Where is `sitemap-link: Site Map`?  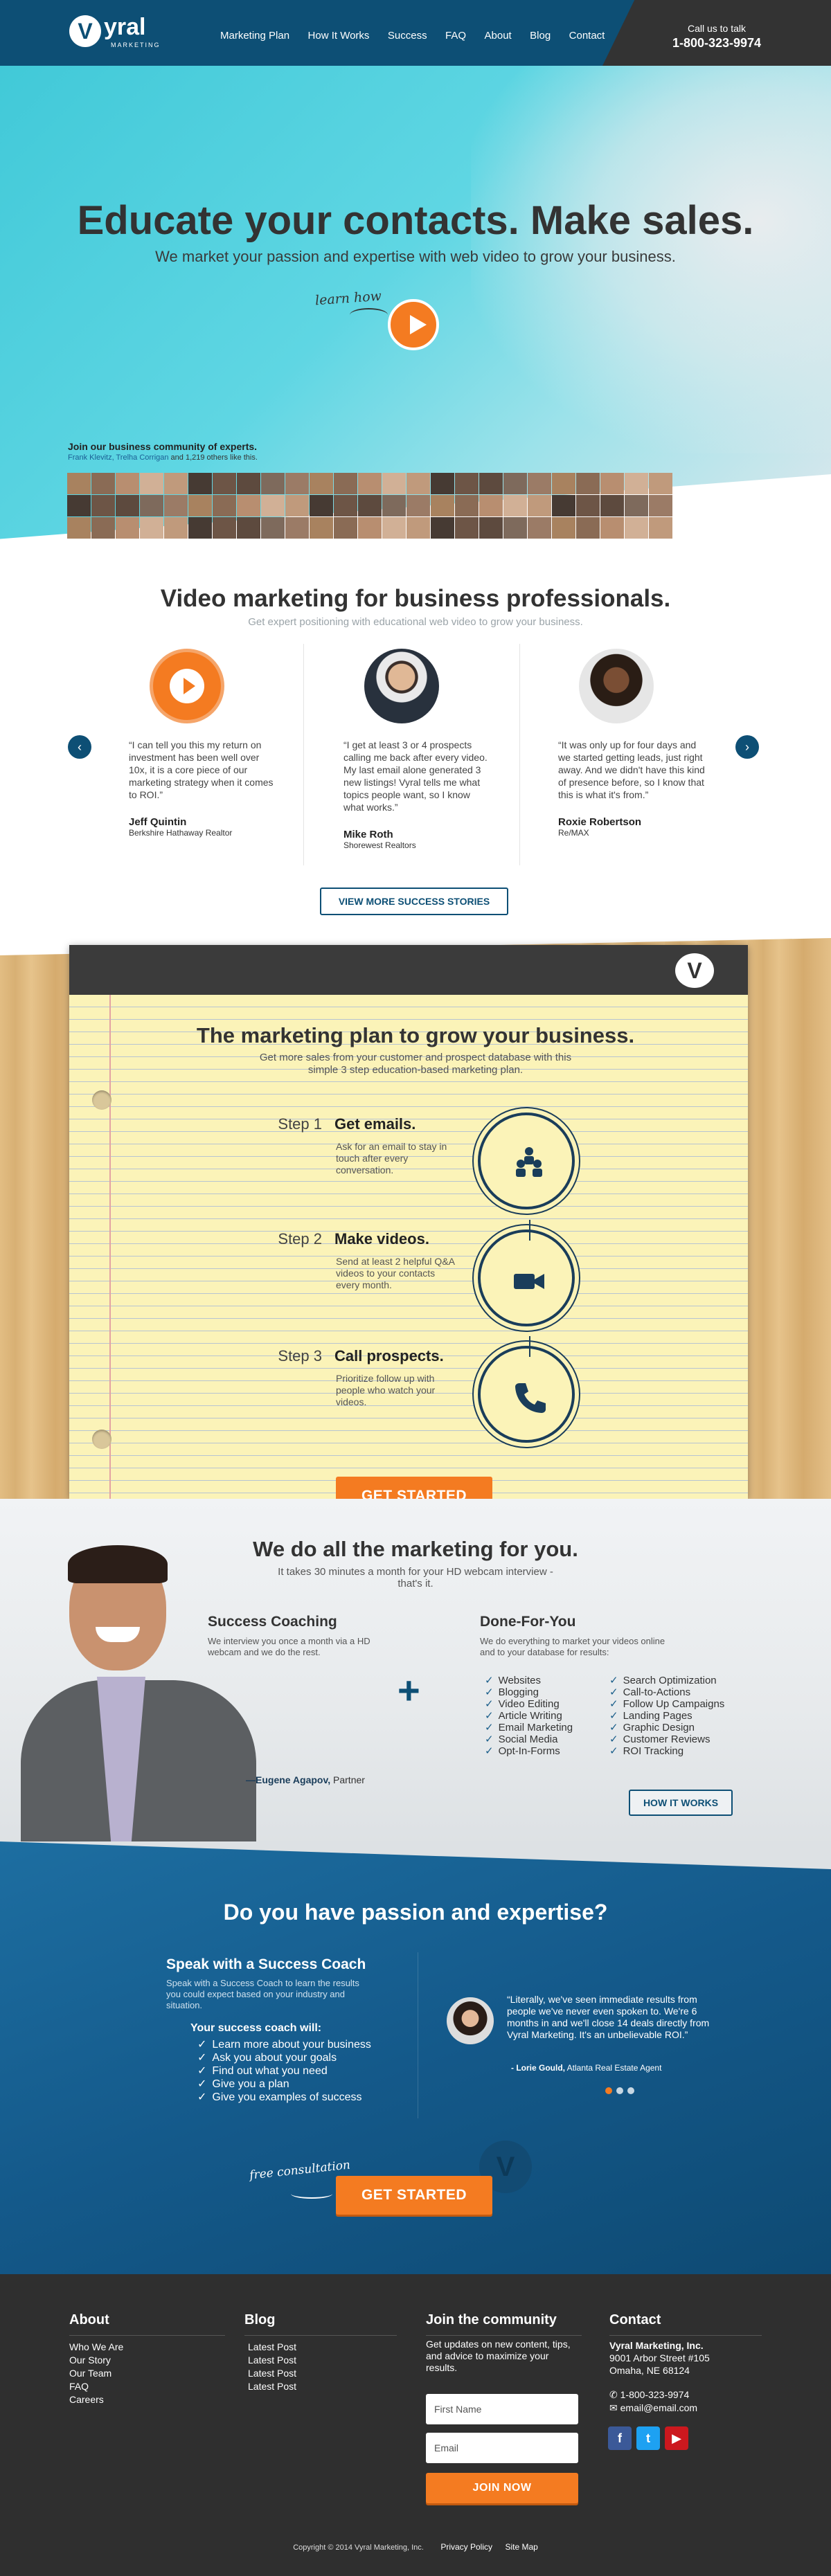 sitemap-link: Site Map is located at coordinates (521, 2547).